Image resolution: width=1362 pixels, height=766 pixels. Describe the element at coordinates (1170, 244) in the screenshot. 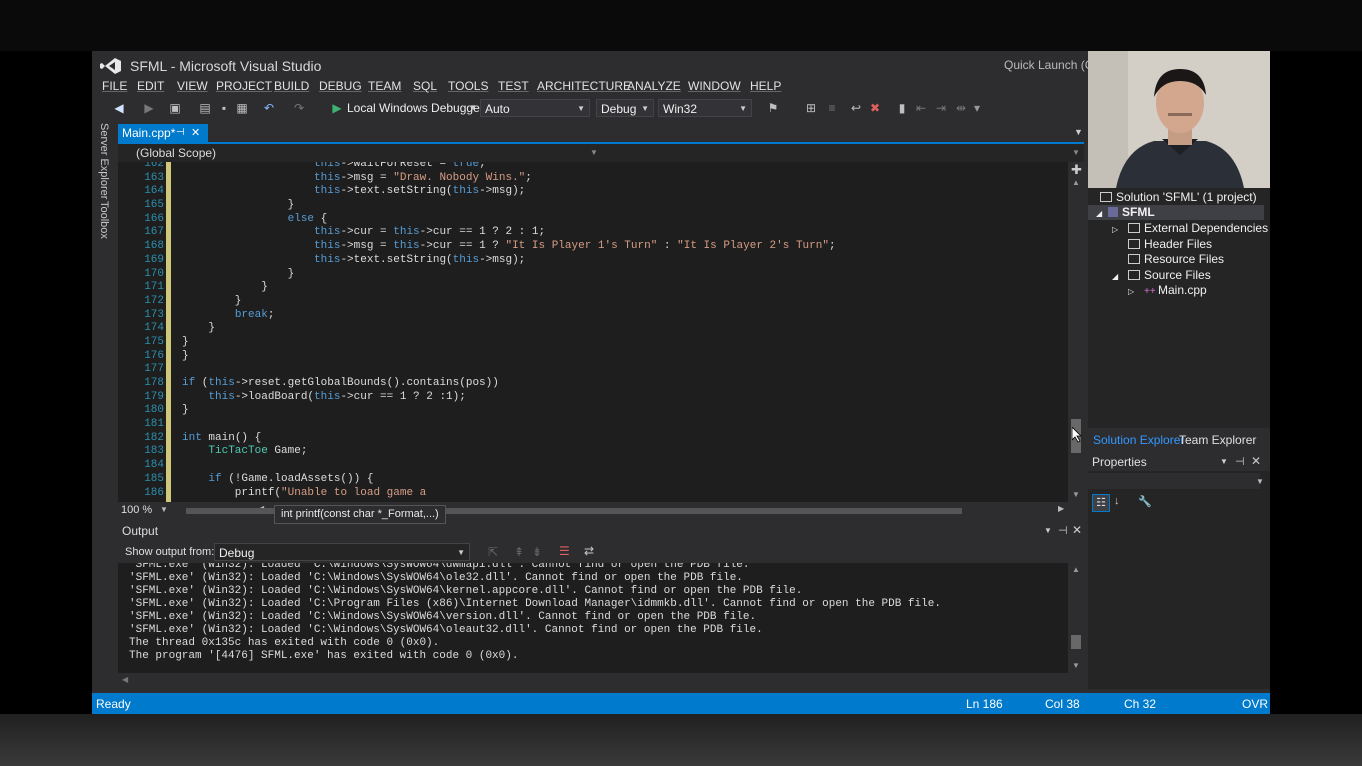

I see `tree-item-header-files: Header Files` at that location.